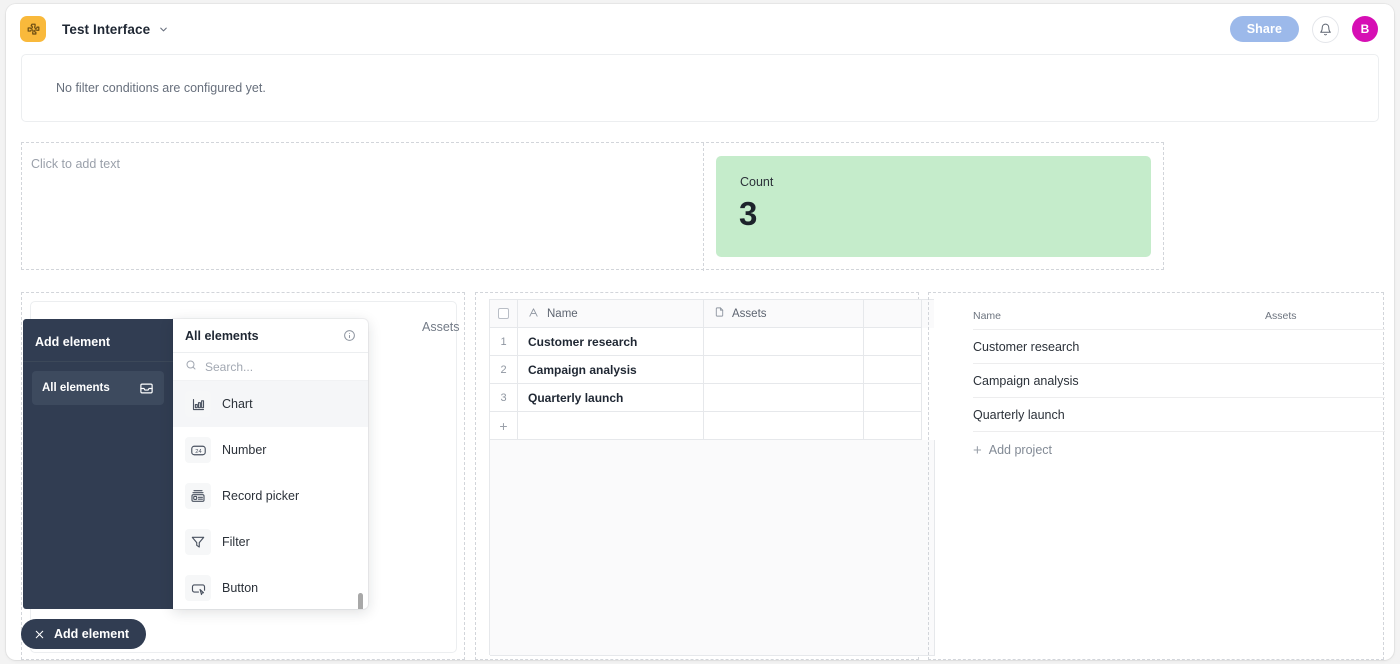  I want to click on table-row: 3 Quarterly launch, so click(712, 398).